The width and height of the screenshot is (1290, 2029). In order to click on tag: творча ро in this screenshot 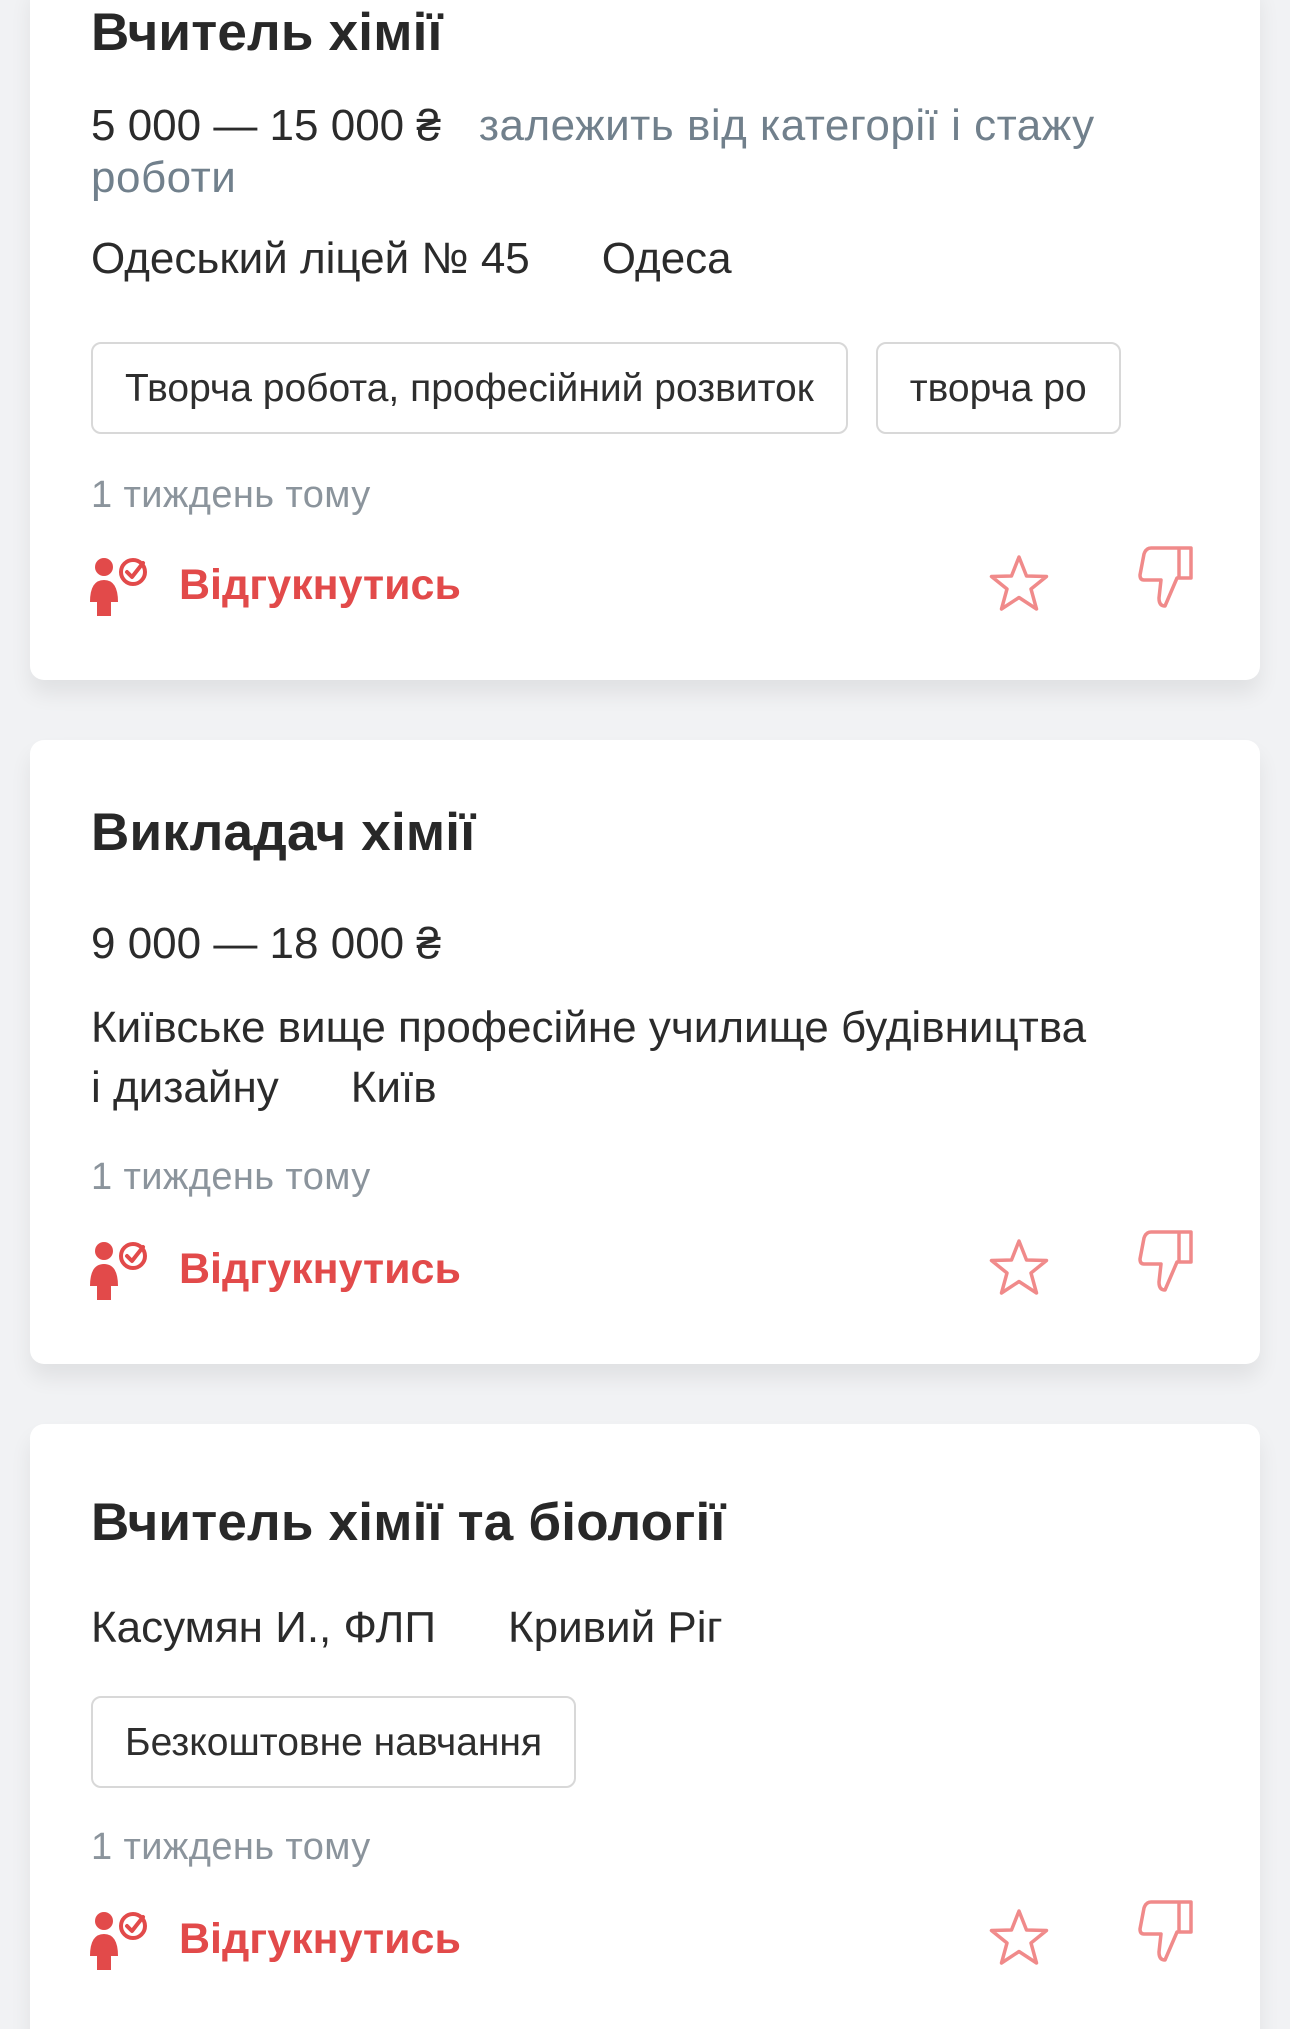, I will do `click(998, 388)`.